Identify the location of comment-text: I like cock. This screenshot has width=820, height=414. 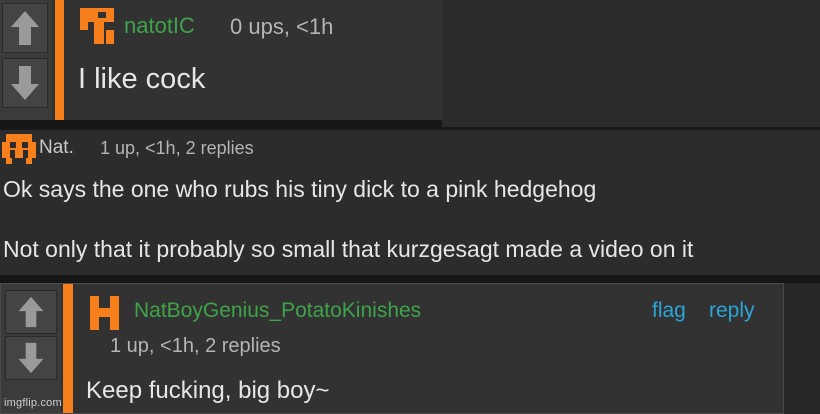
(142, 79).